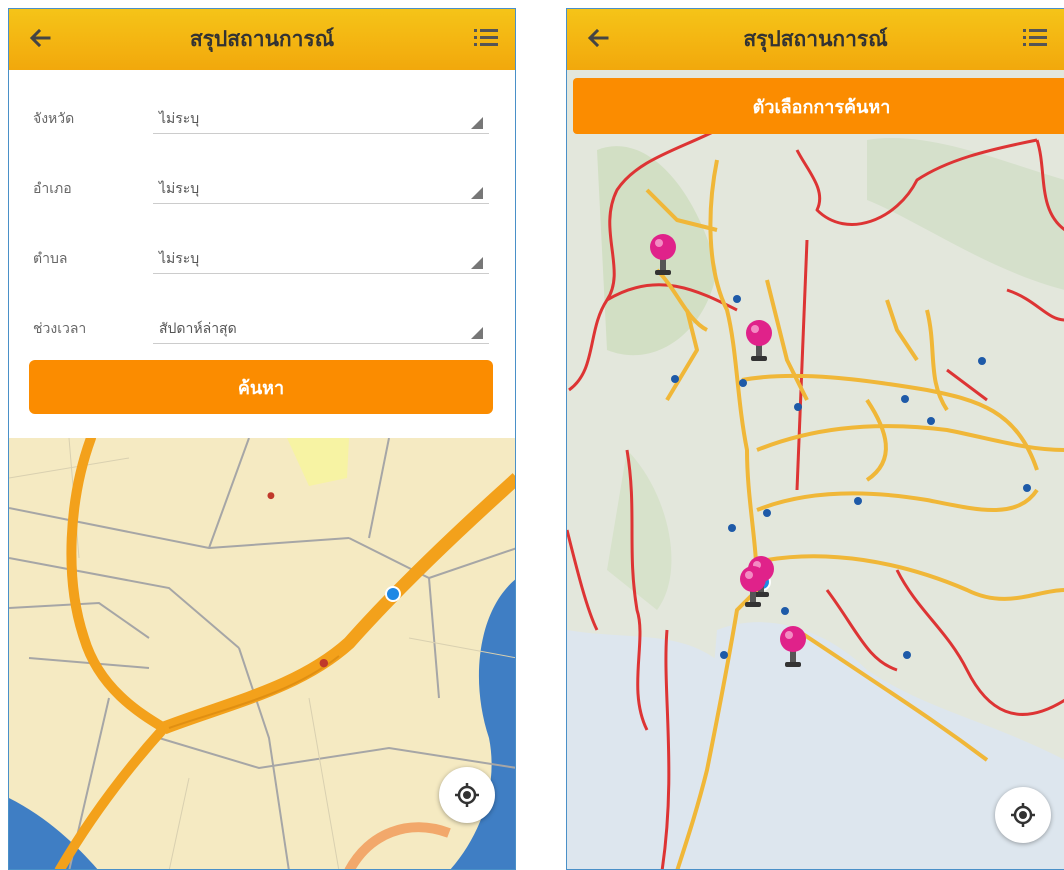 Image resolution: width=1064 pixels, height=870 pixels. I want to click on subdistrict-row: ตำบล ไม่ระบุ, so click(262, 245).